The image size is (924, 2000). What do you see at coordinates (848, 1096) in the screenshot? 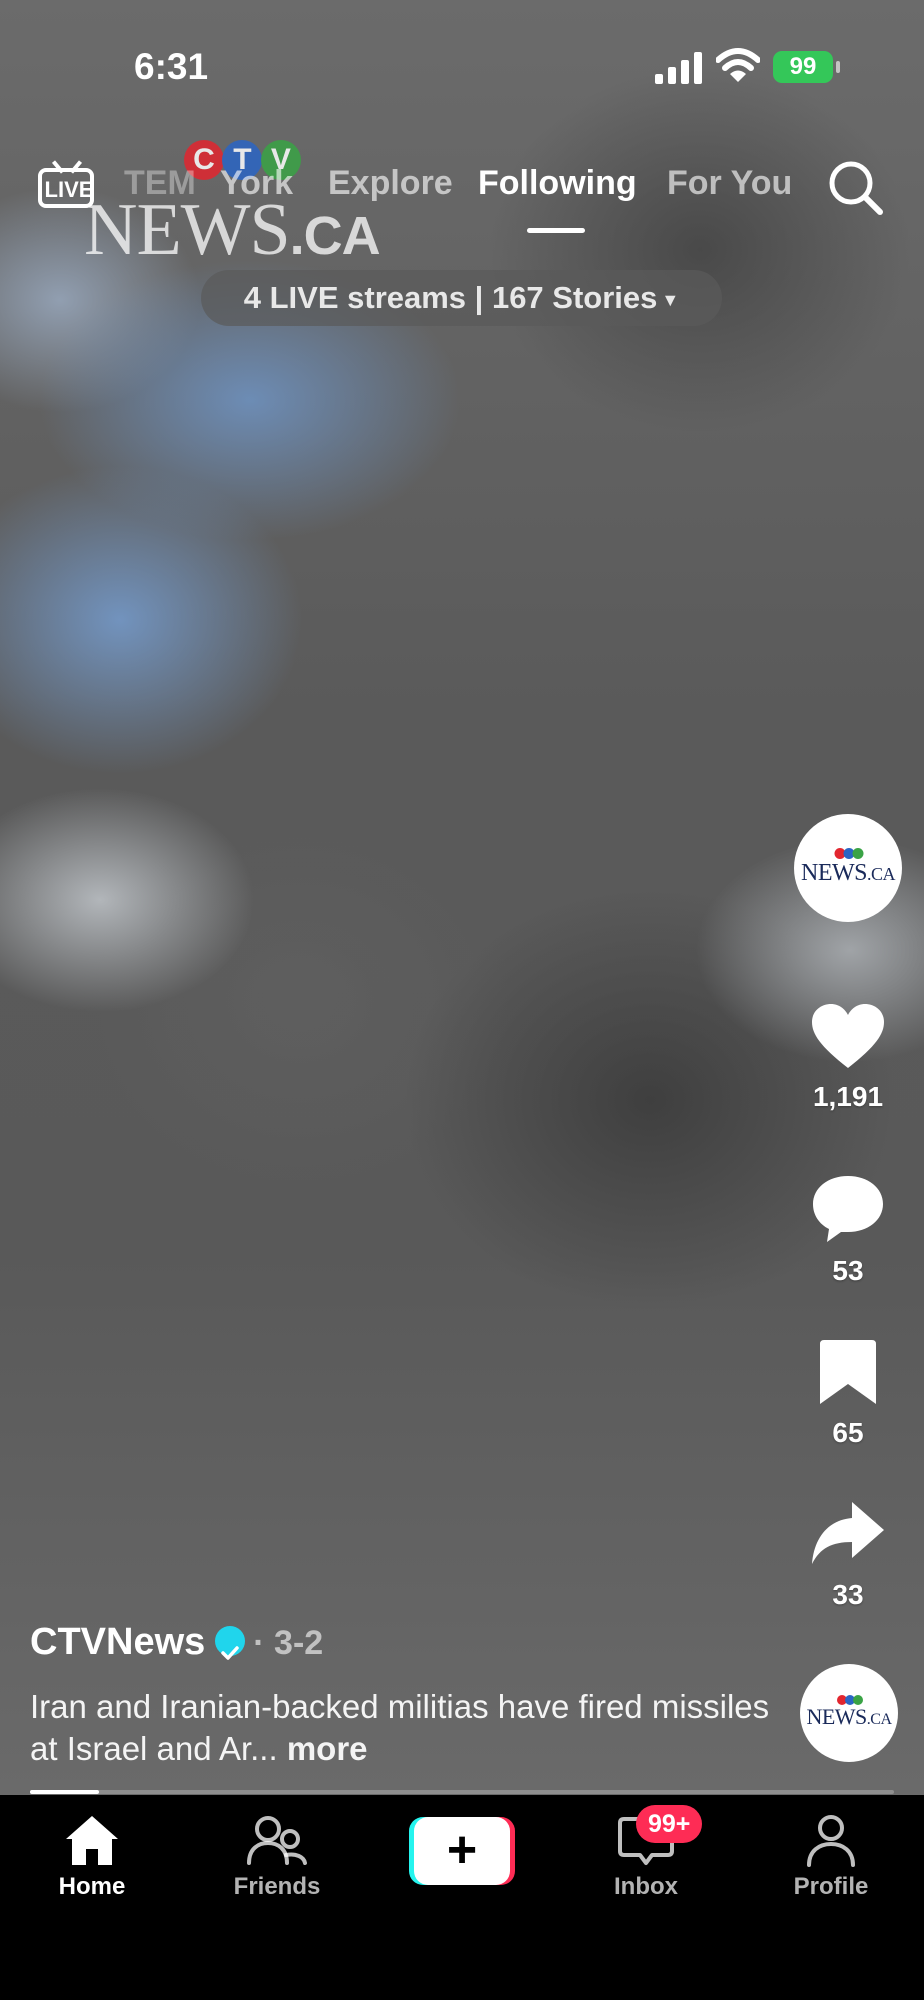
I see `like-count: 1,191` at bounding box center [848, 1096].